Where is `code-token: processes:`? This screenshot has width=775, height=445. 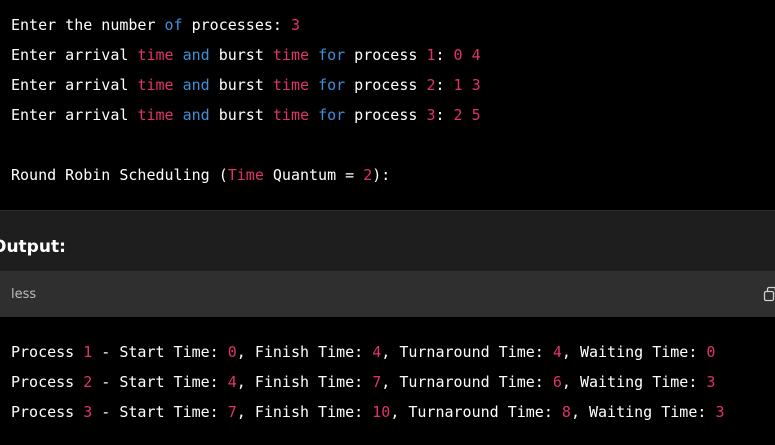
code-token: processes: is located at coordinates (236, 25).